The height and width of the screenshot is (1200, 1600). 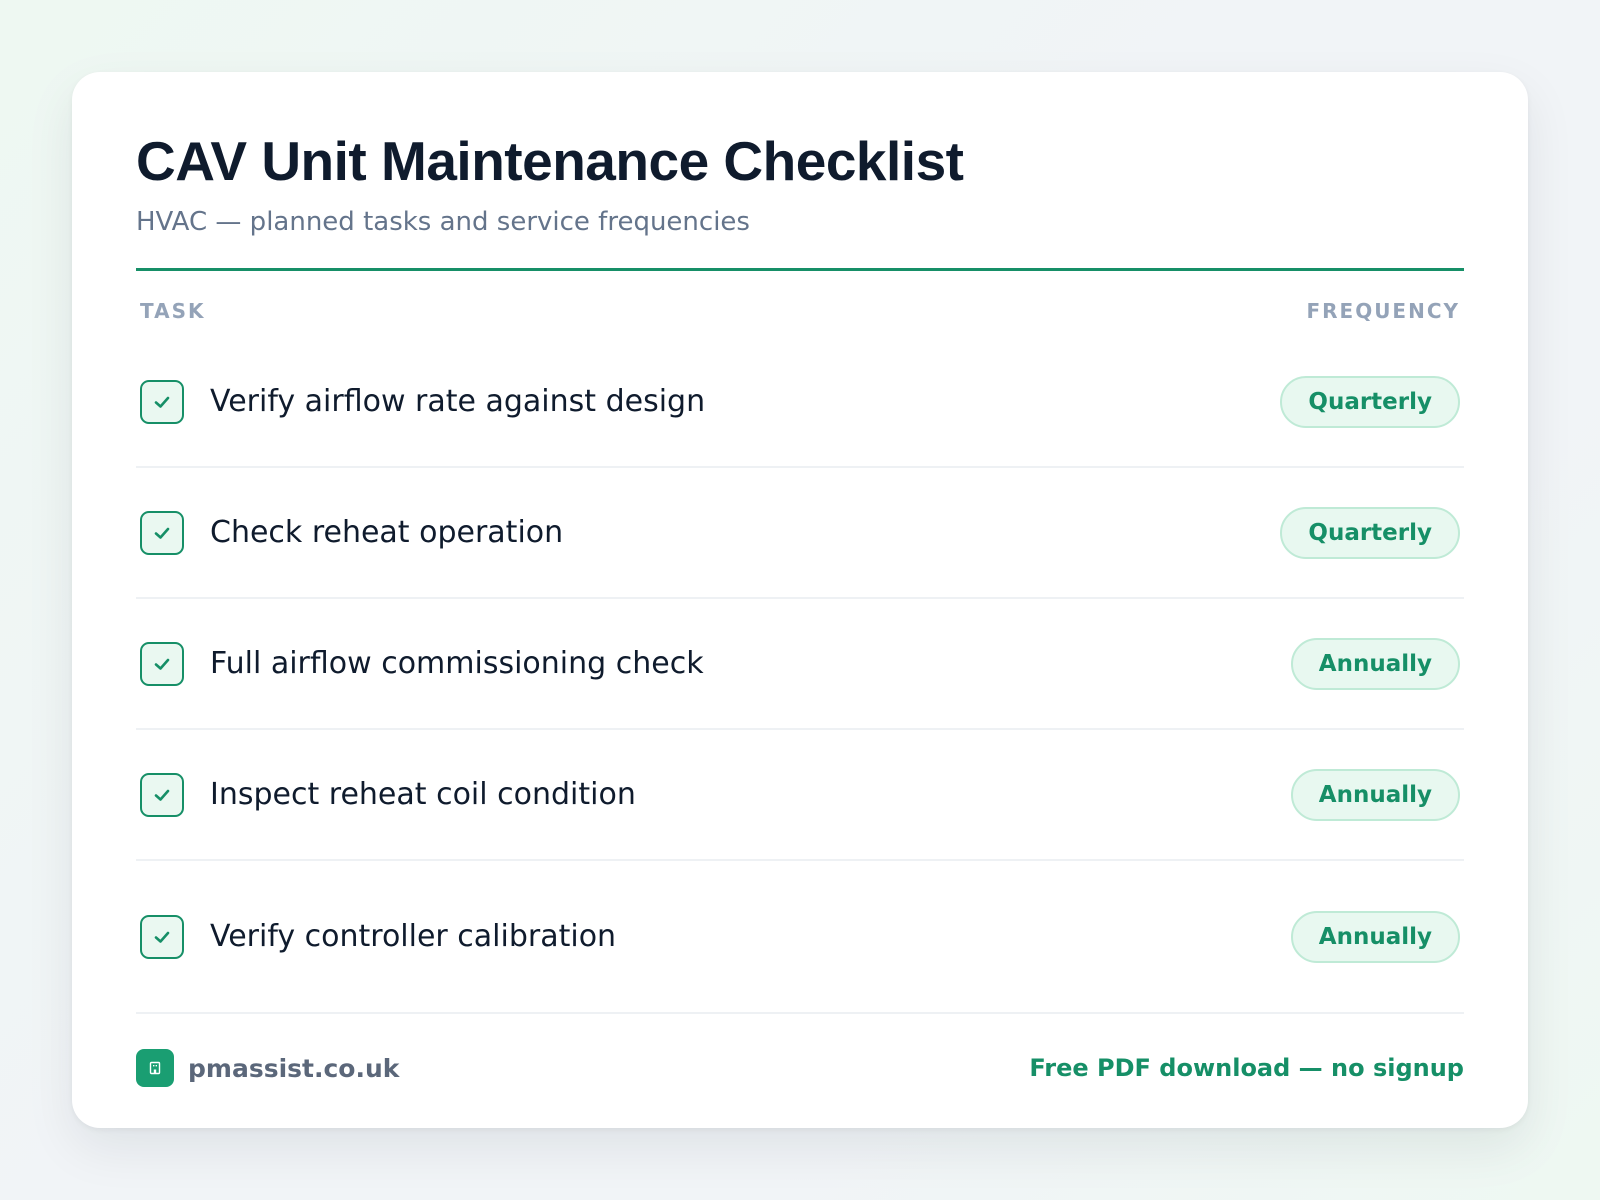 What do you see at coordinates (293, 1068) in the screenshot?
I see `site-link: pmassist.co.uk` at bounding box center [293, 1068].